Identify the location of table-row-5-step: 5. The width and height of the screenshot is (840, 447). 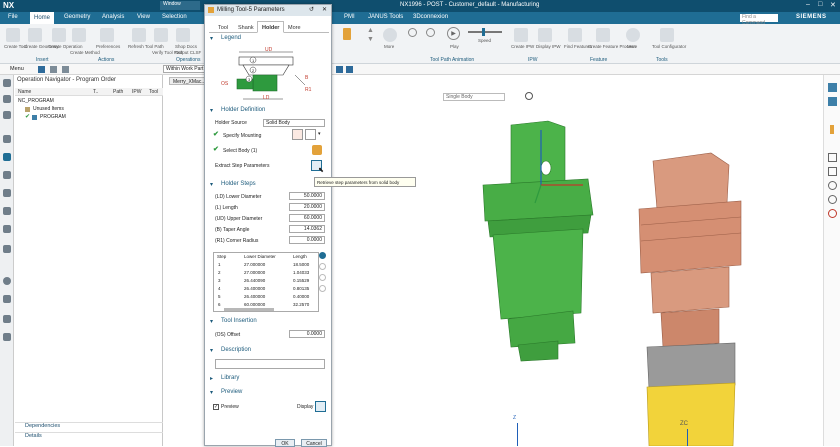
(219, 296).